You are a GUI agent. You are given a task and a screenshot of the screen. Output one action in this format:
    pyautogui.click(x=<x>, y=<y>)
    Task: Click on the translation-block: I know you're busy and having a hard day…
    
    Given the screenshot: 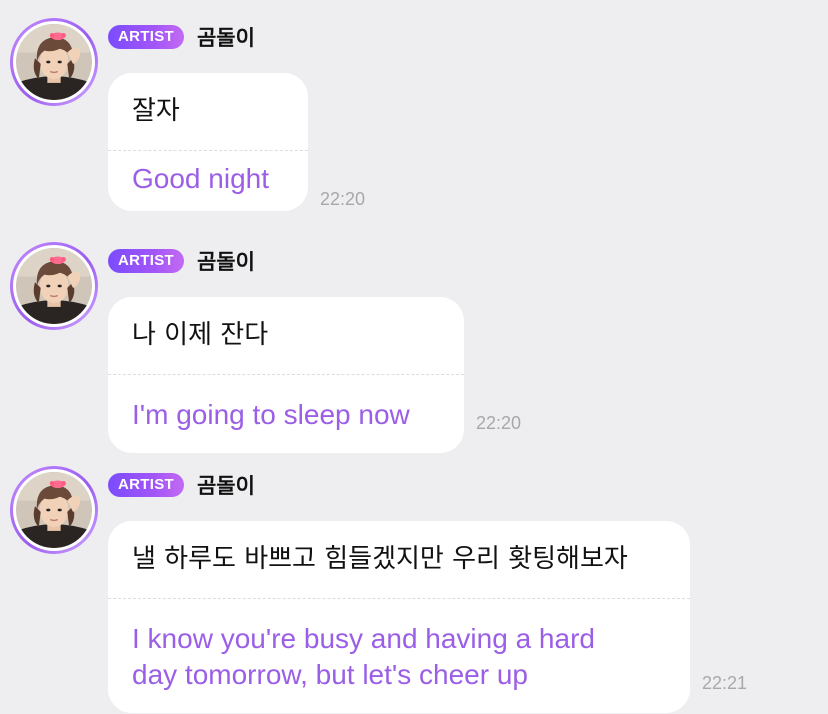 What is the action you would take?
    pyautogui.click(x=399, y=646)
    